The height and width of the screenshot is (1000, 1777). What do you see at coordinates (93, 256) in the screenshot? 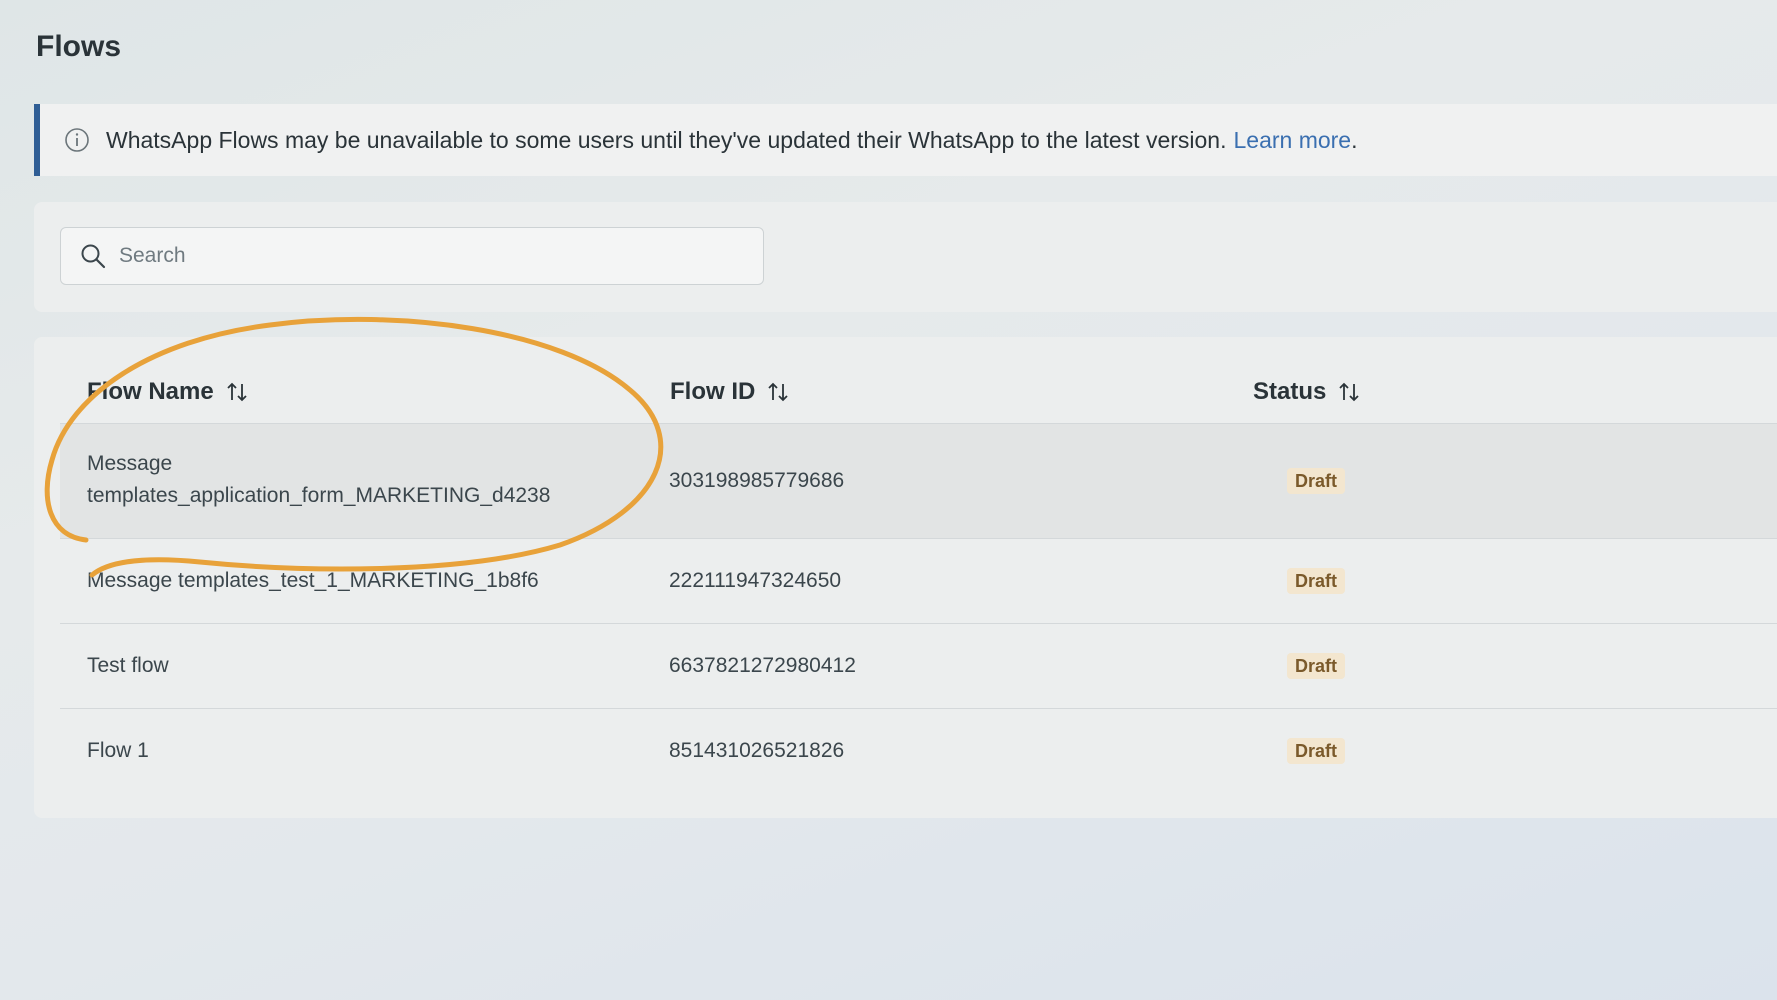
I see `search-icon` at bounding box center [93, 256].